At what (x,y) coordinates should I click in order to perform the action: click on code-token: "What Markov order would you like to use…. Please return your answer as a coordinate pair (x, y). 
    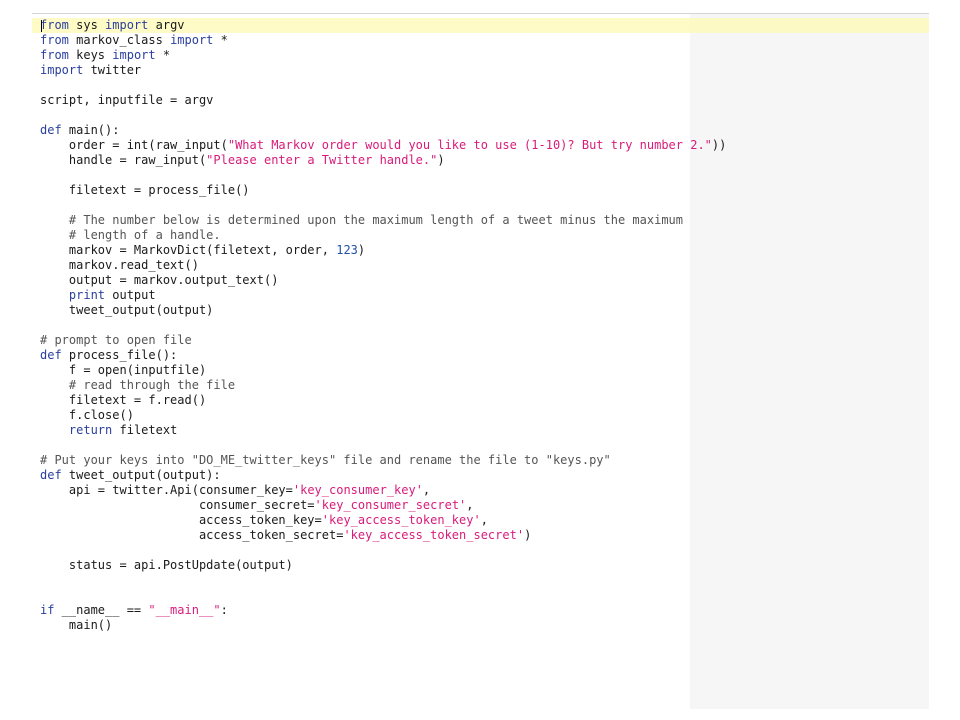
    Looking at the image, I should click on (469, 145).